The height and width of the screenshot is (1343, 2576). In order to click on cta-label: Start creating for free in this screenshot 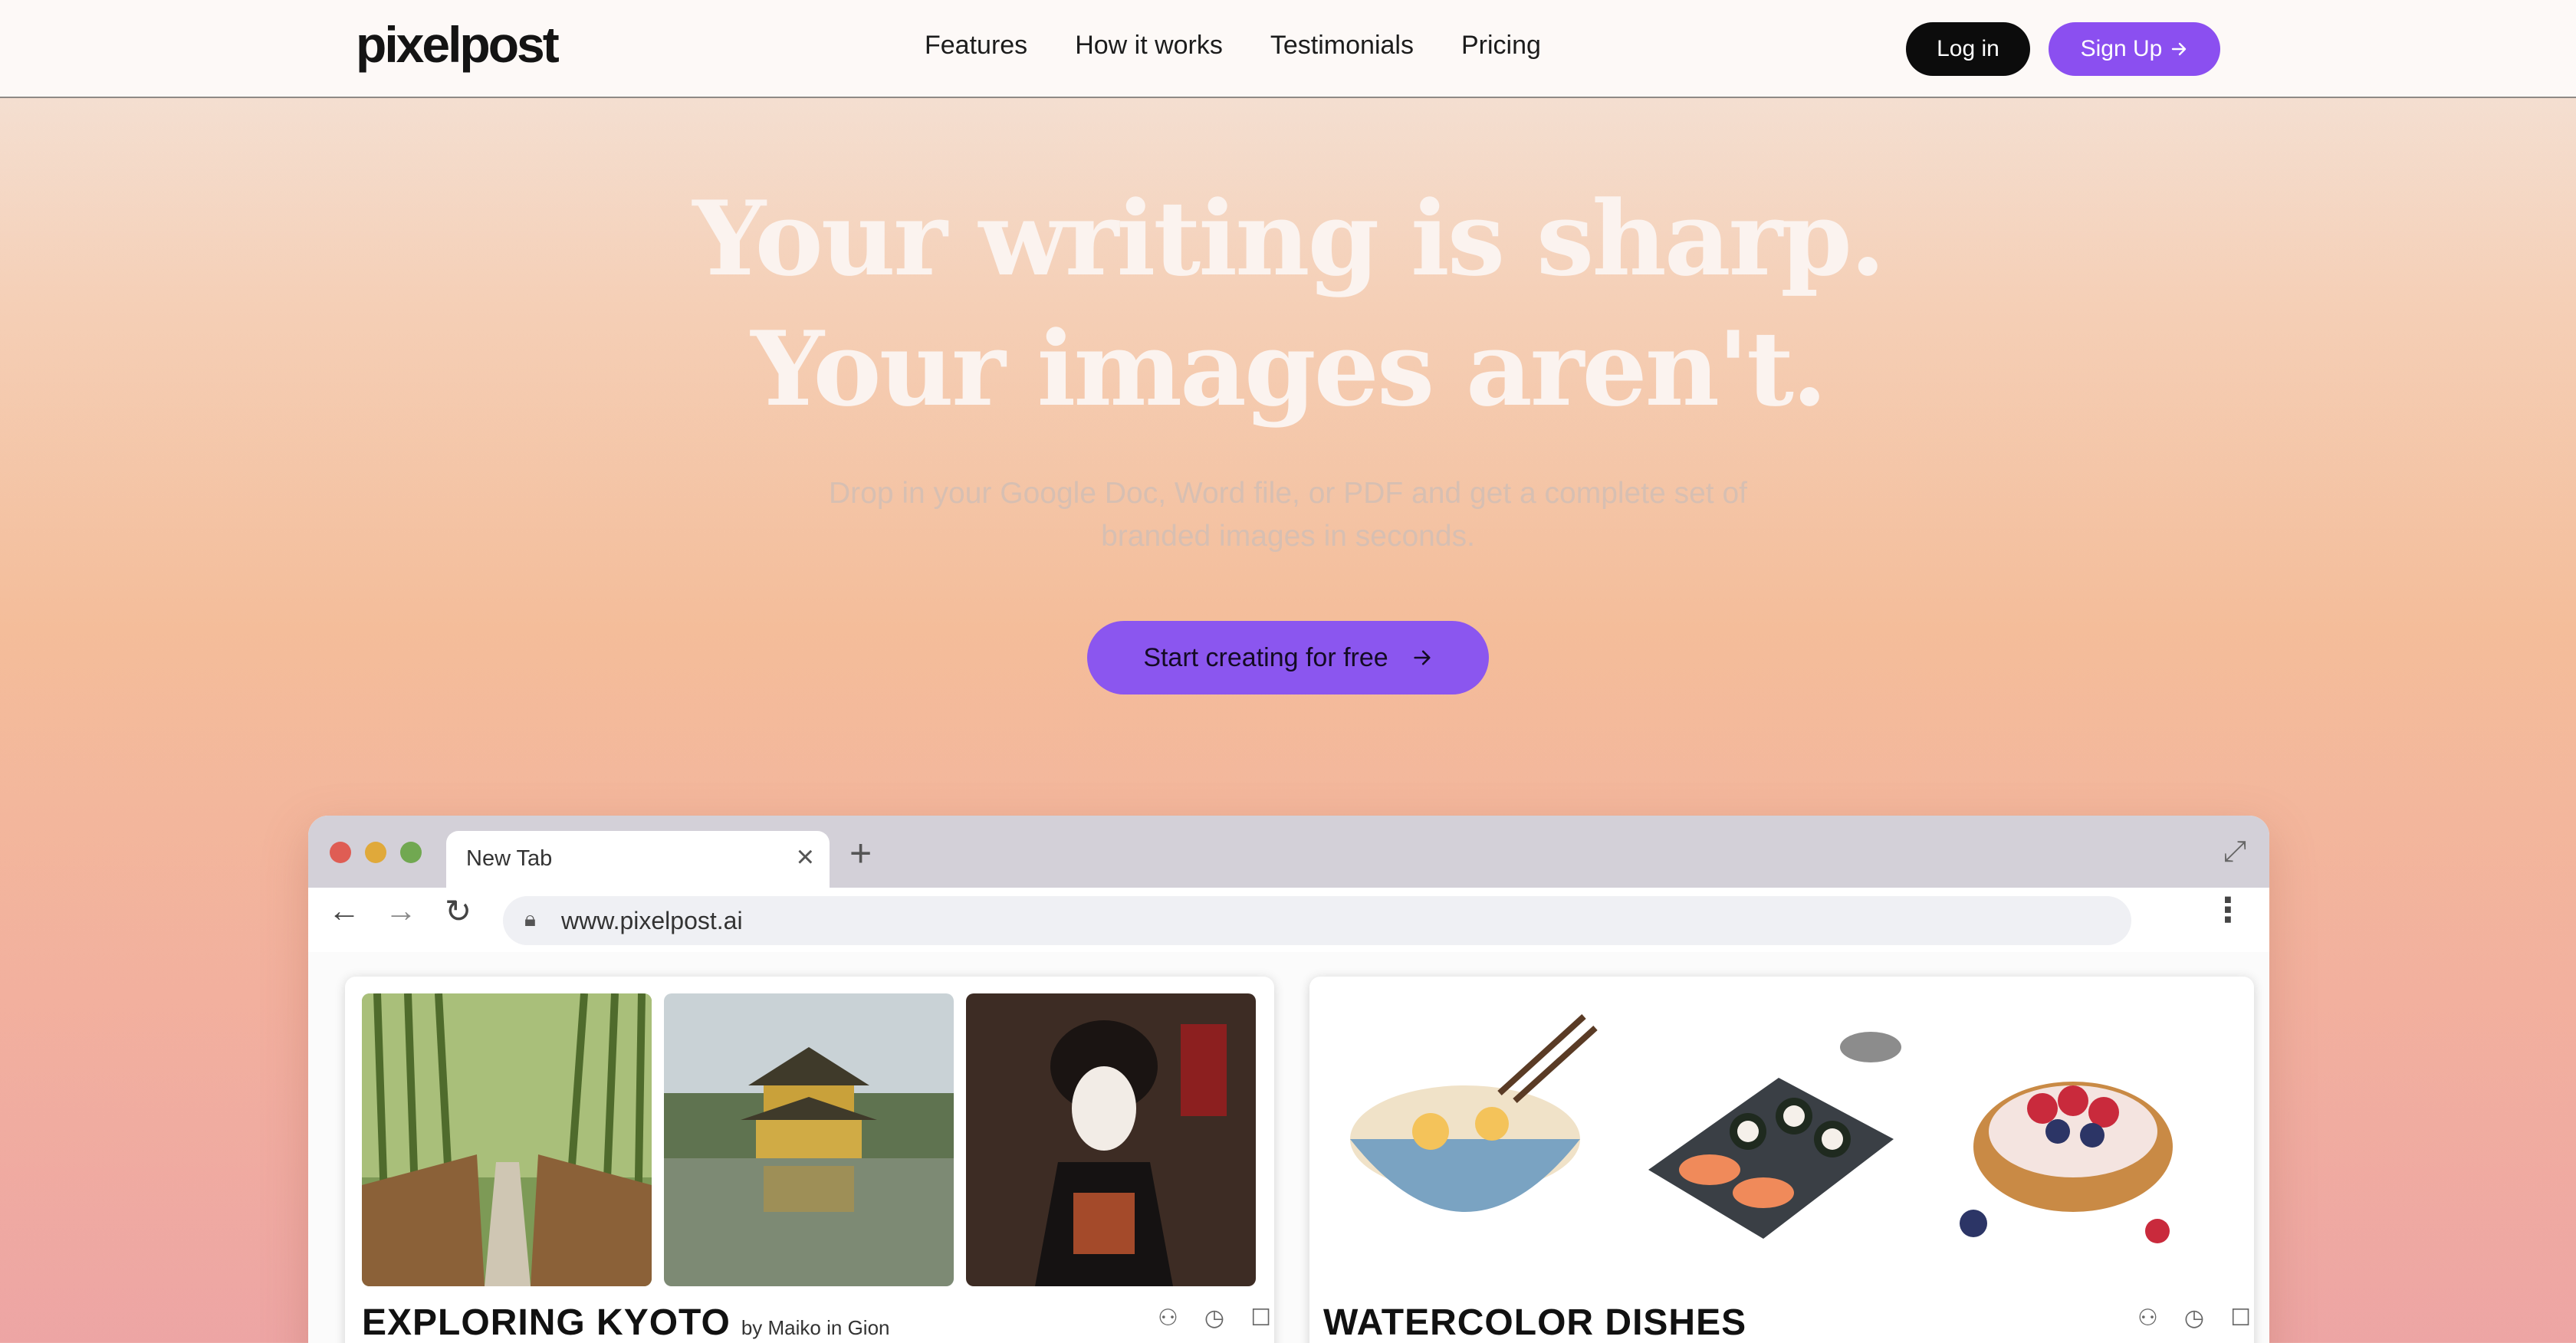, I will do `click(1265, 657)`.